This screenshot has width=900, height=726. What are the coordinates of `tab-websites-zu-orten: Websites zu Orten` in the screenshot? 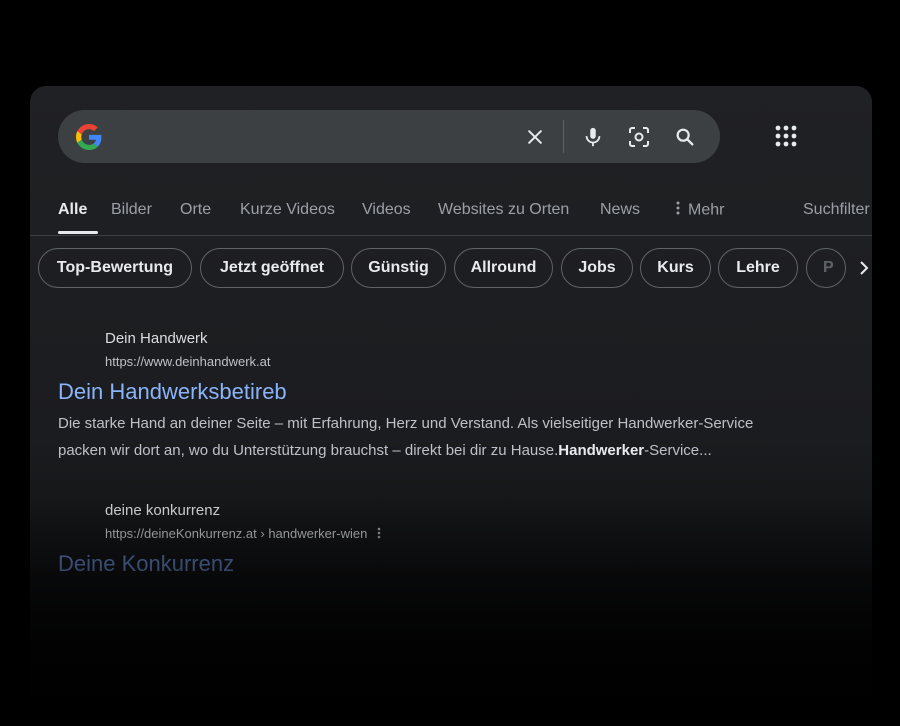 It's located at (503, 210).